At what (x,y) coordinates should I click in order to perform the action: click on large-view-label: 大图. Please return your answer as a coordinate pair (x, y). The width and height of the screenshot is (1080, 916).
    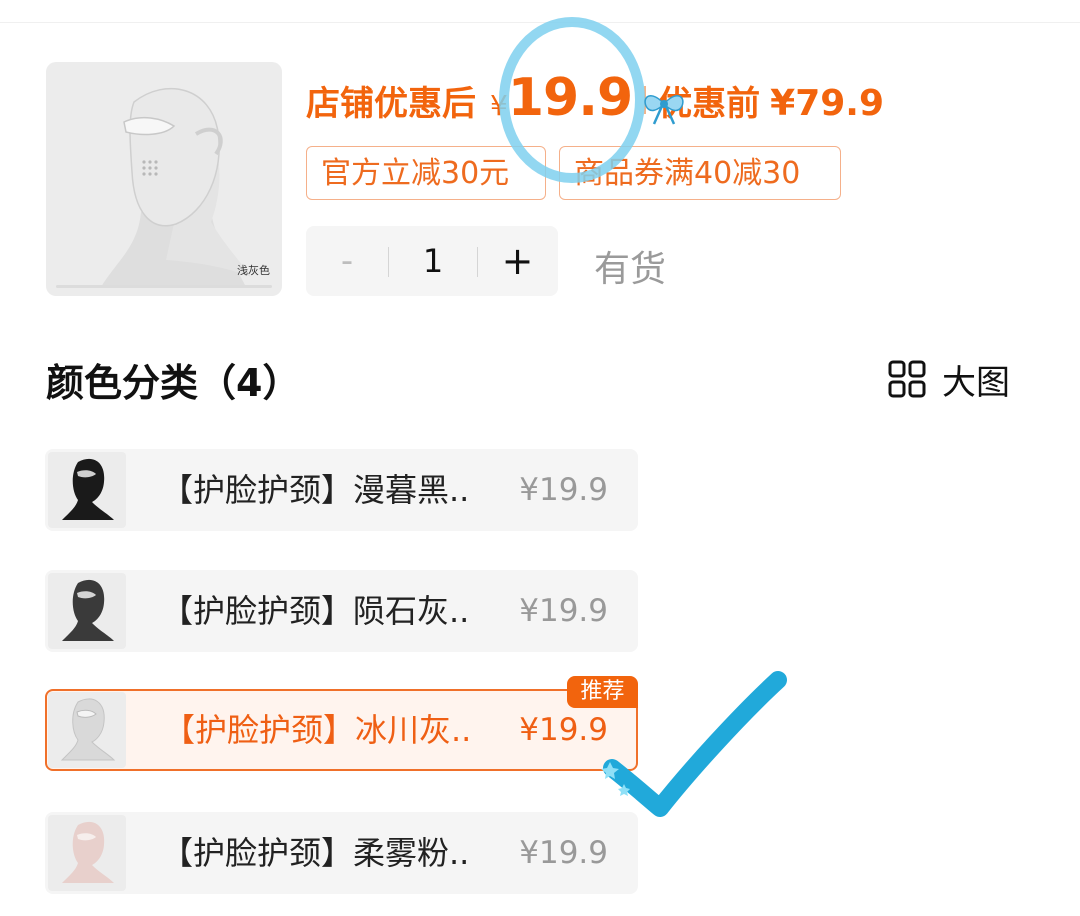
    Looking at the image, I should click on (976, 382).